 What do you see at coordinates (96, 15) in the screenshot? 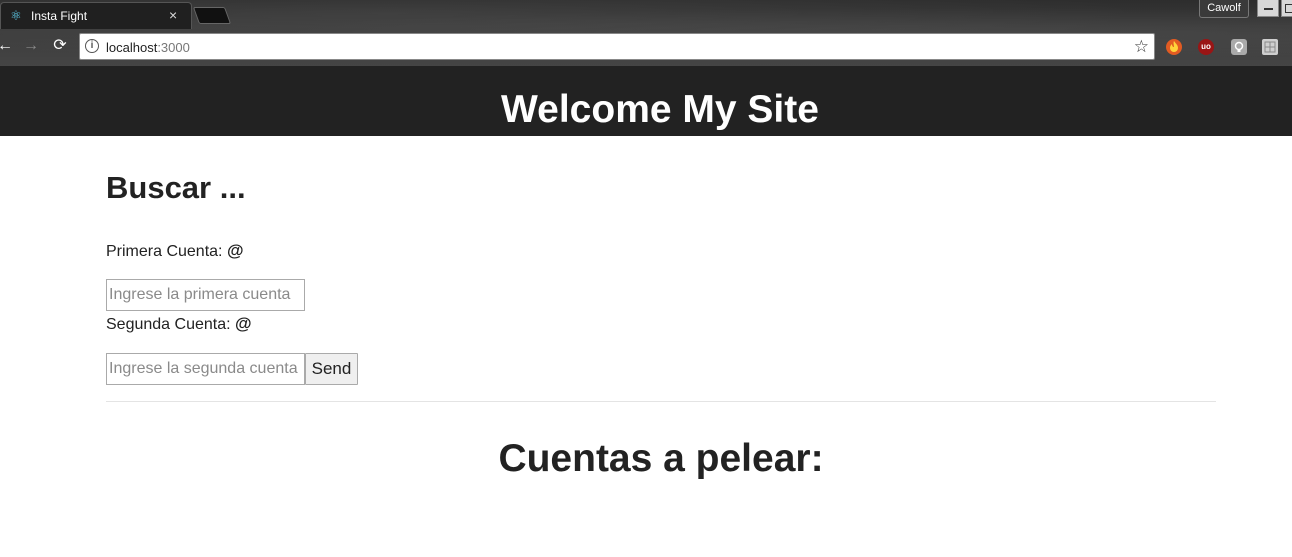
I see `tab-insta-fight: ⚛ Insta Fight ×` at bounding box center [96, 15].